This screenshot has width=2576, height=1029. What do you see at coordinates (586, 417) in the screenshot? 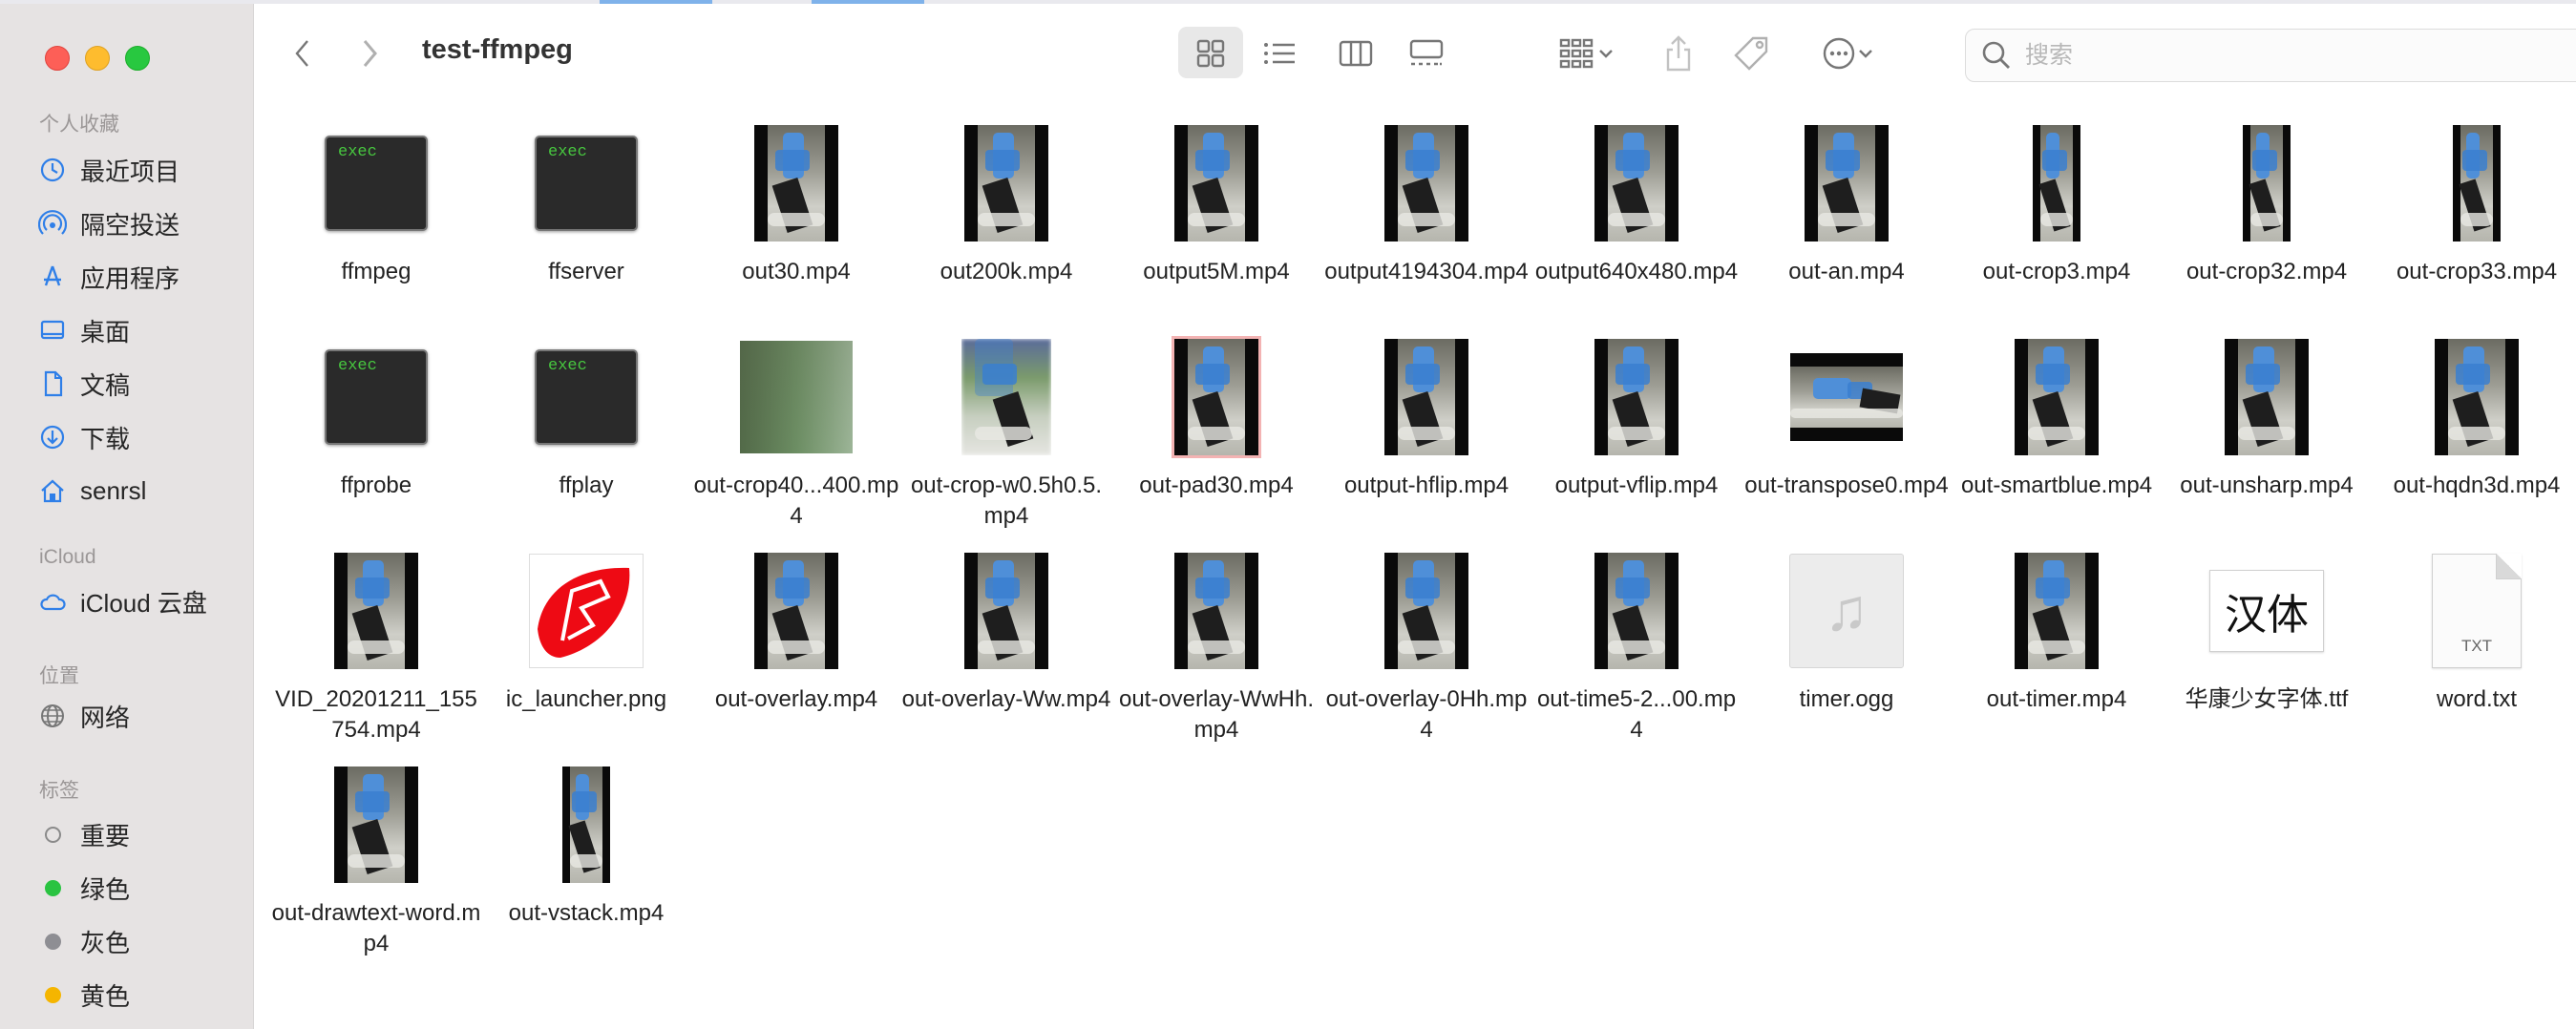
I see `file-item: exec ffplay` at bounding box center [586, 417].